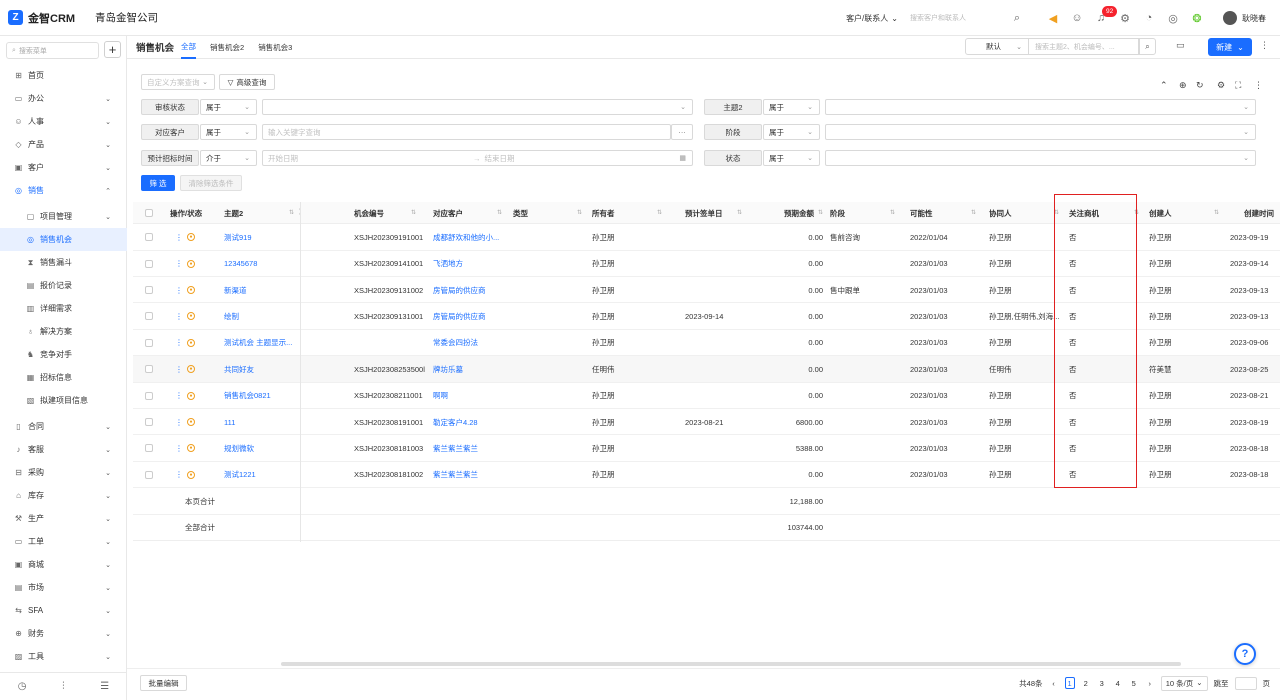 This screenshot has height=700, width=1280. I want to click on cell-customer: 啊啊, so click(472, 395).